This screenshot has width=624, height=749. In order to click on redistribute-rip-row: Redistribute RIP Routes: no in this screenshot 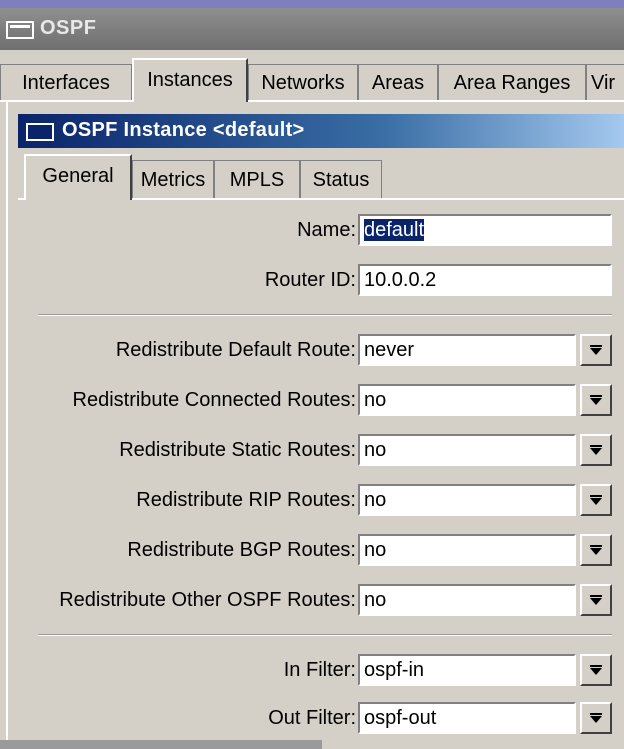, I will do `click(316, 500)`.